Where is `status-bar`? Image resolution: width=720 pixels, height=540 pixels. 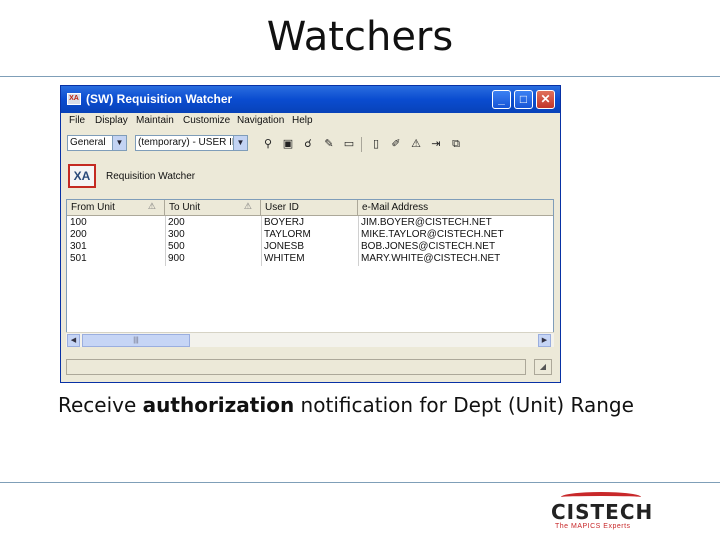 status-bar is located at coordinates (296, 367).